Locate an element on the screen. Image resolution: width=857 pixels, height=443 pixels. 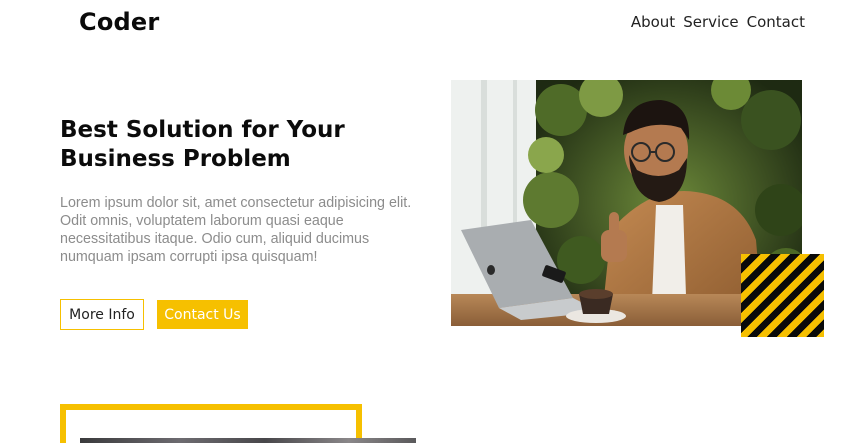
hero-title: Best Solution for Your Business Problem is located at coordinates (202, 144).